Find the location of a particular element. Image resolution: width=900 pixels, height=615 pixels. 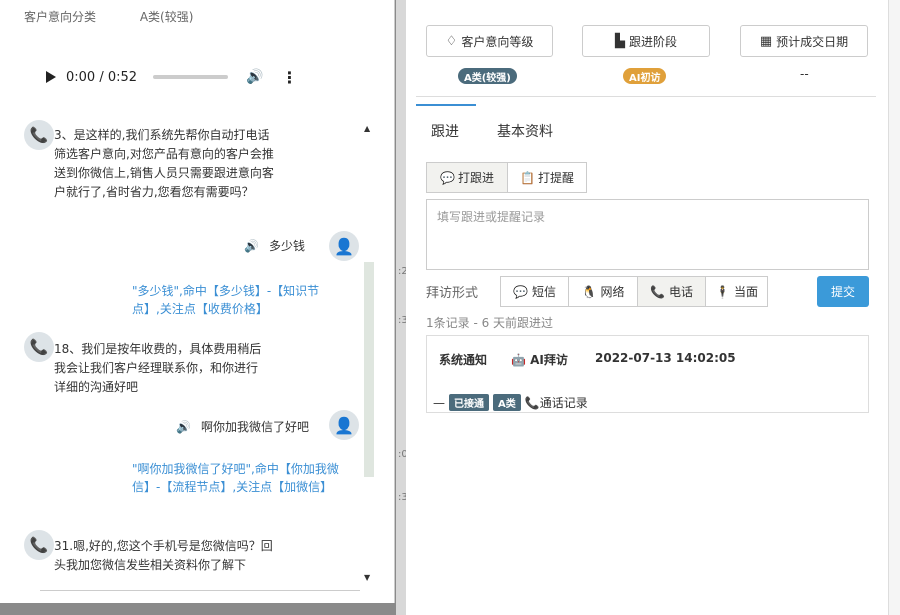

qq-icon: 🐧 is located at coordinates (589, 291).